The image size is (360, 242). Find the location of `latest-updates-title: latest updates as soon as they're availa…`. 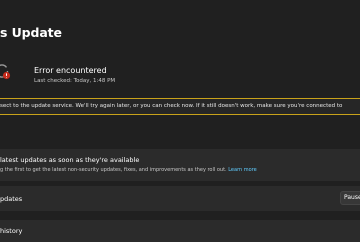

latest-updates-title: latest updates as soon as they're availa… is located at coordinates (70, 160).